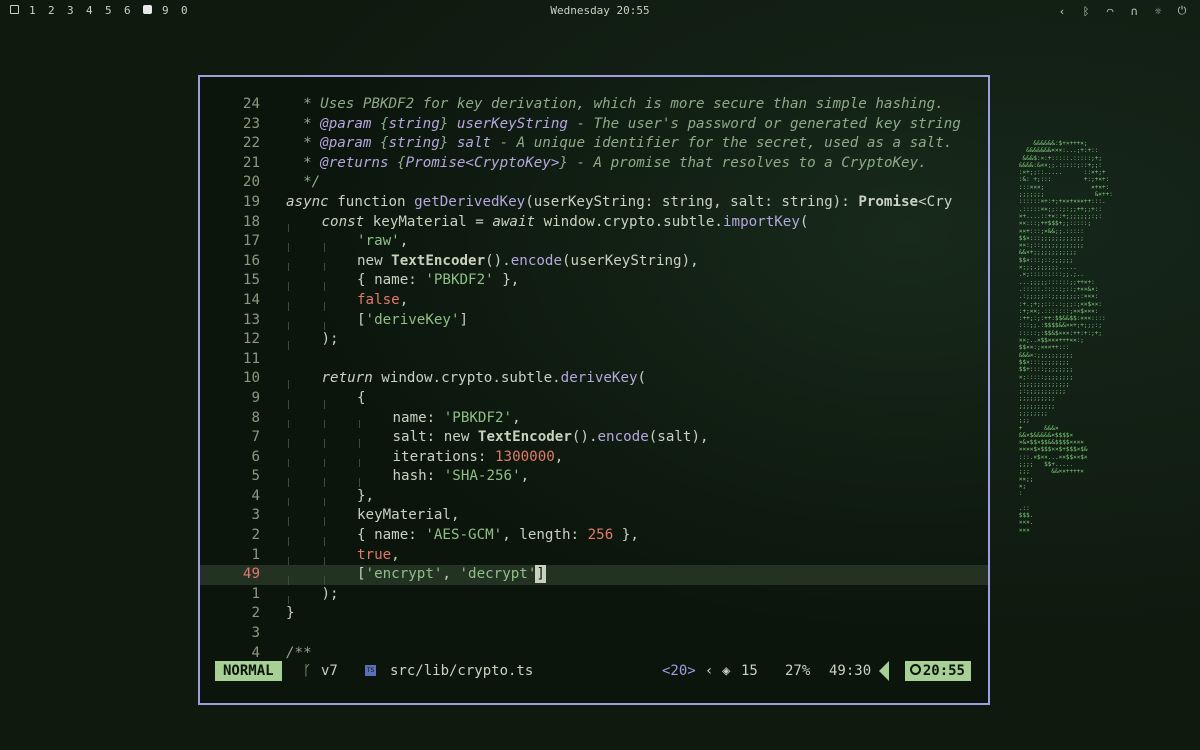  What do you see at coordinates (627, 497) in the screenshot?
I see `line-content: },` at bounding box center [627, 497].